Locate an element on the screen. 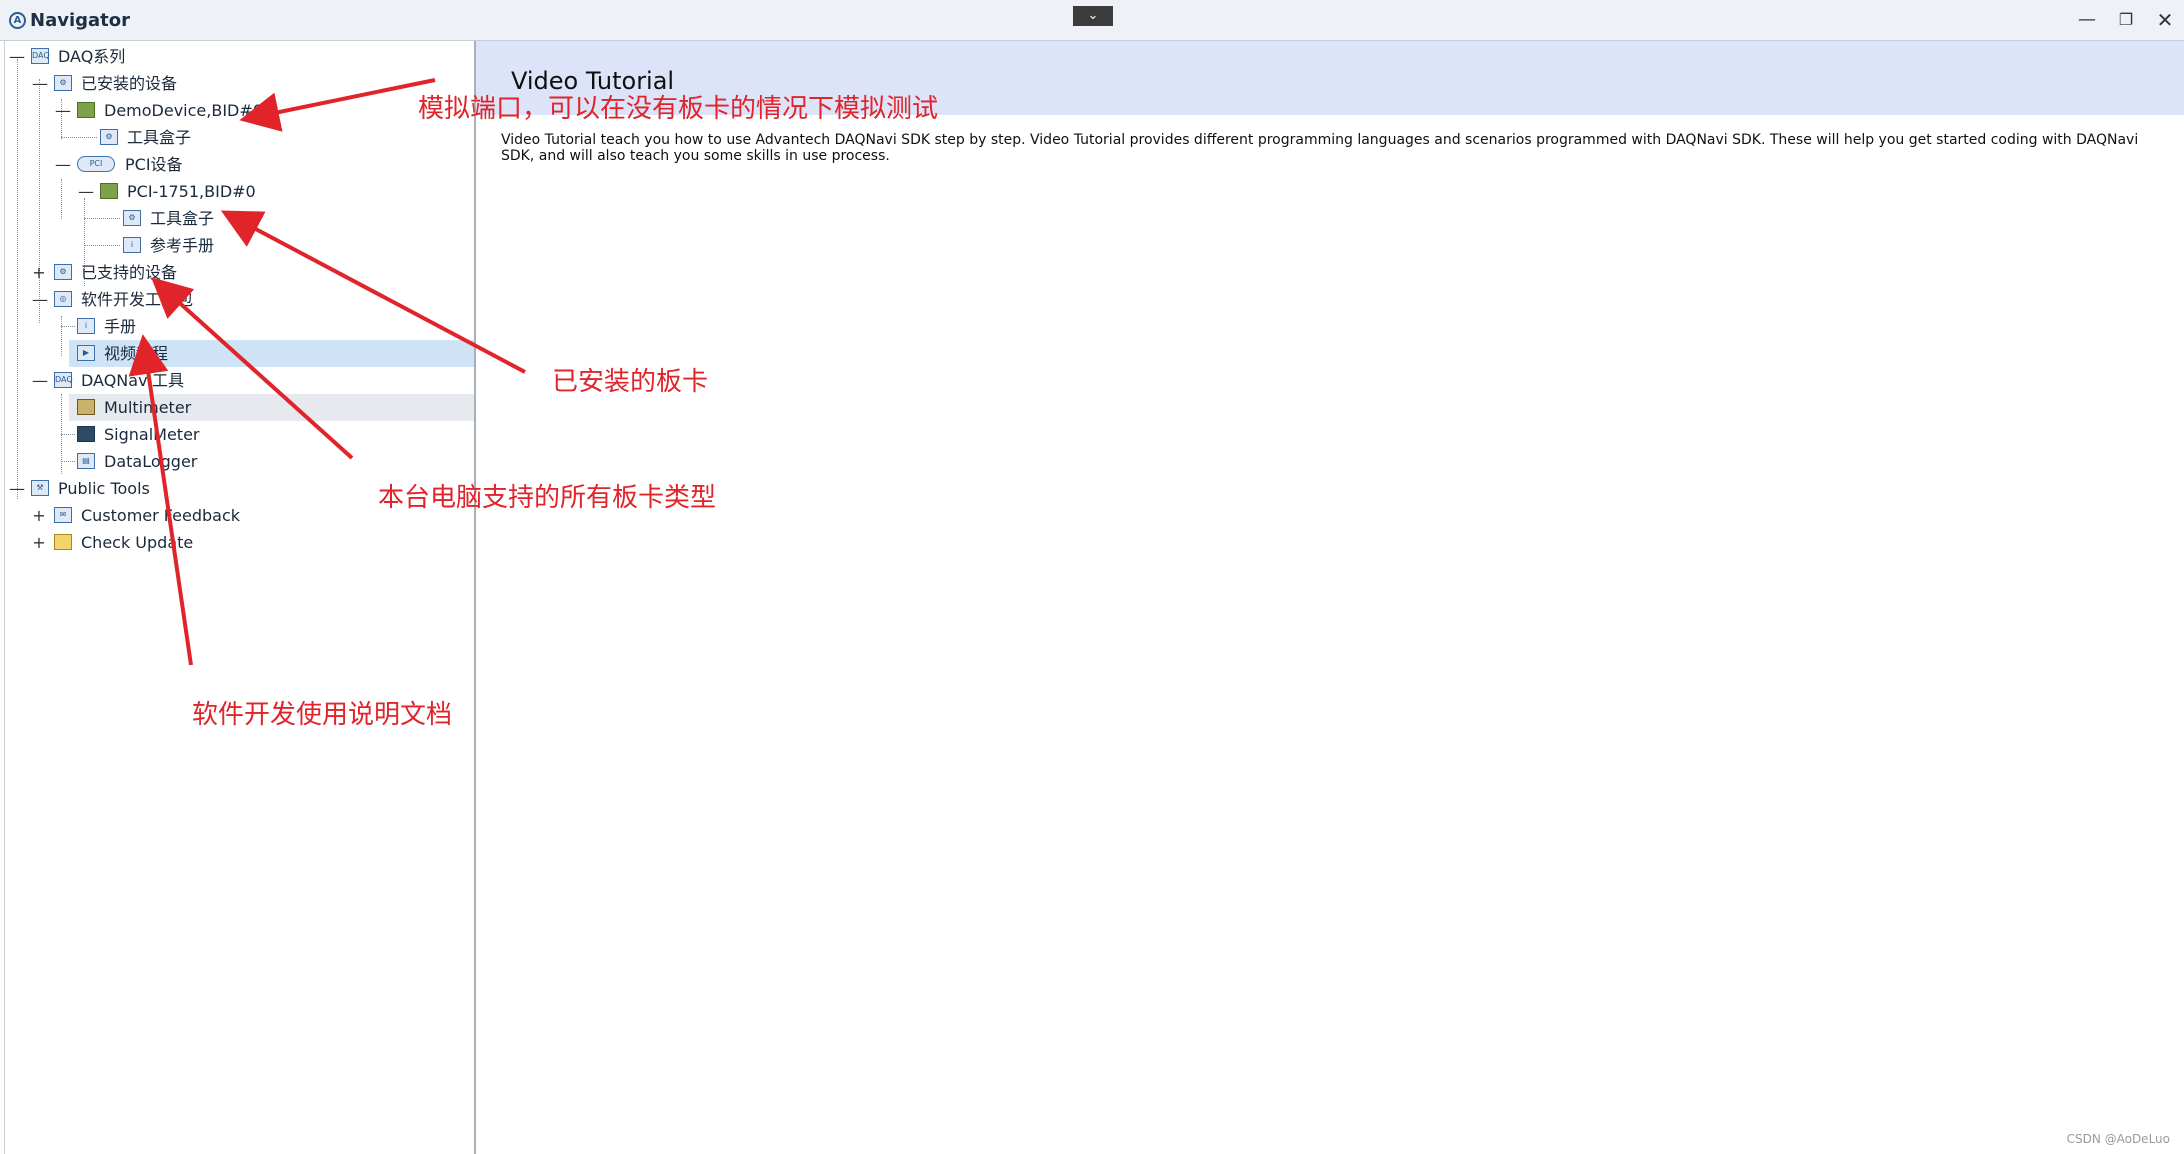 Image resolution: width=2184 pixels, height=1154 pixels. watermark: CSDN @AoDeLuo is located at coordinates (2118, 1139).